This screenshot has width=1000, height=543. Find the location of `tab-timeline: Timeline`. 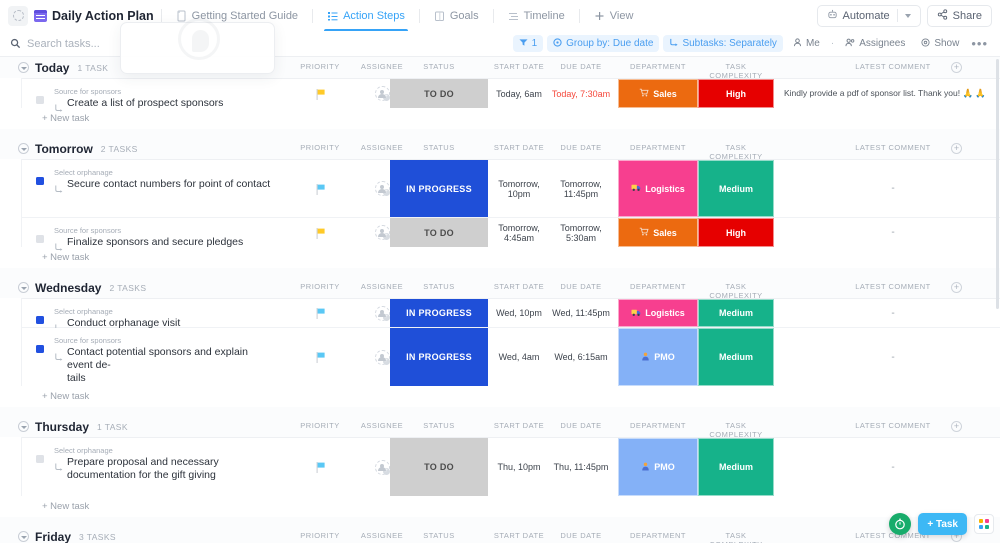

tab-timeline: Timeline is located at coordinates (536, 15).